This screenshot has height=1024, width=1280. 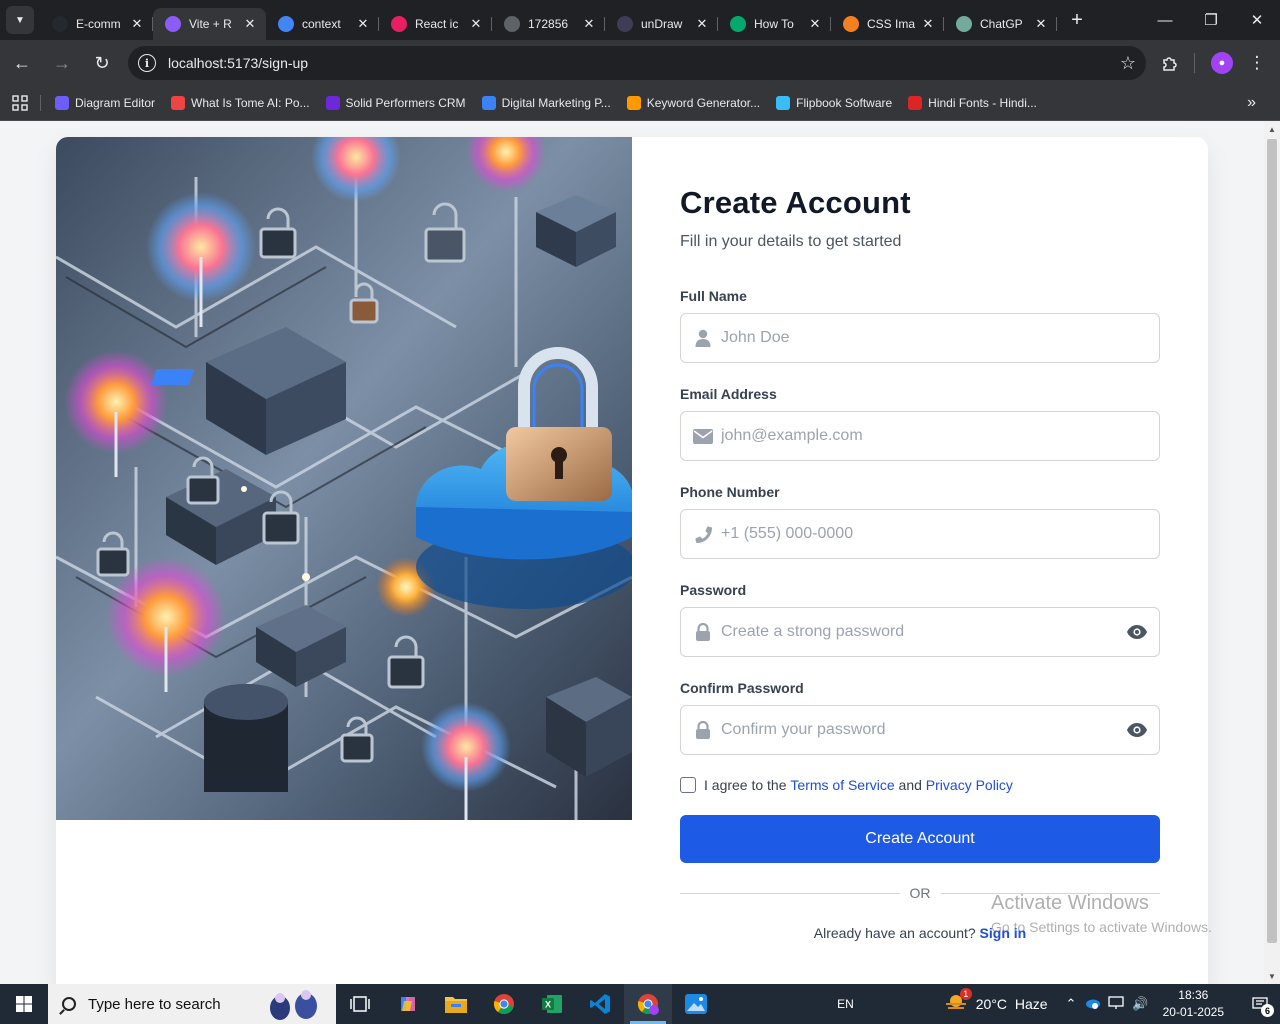 What do you see at coordinates (688, 785) in the screenshot?
I see `terms-checkbox` at bounding box center [688, 785].